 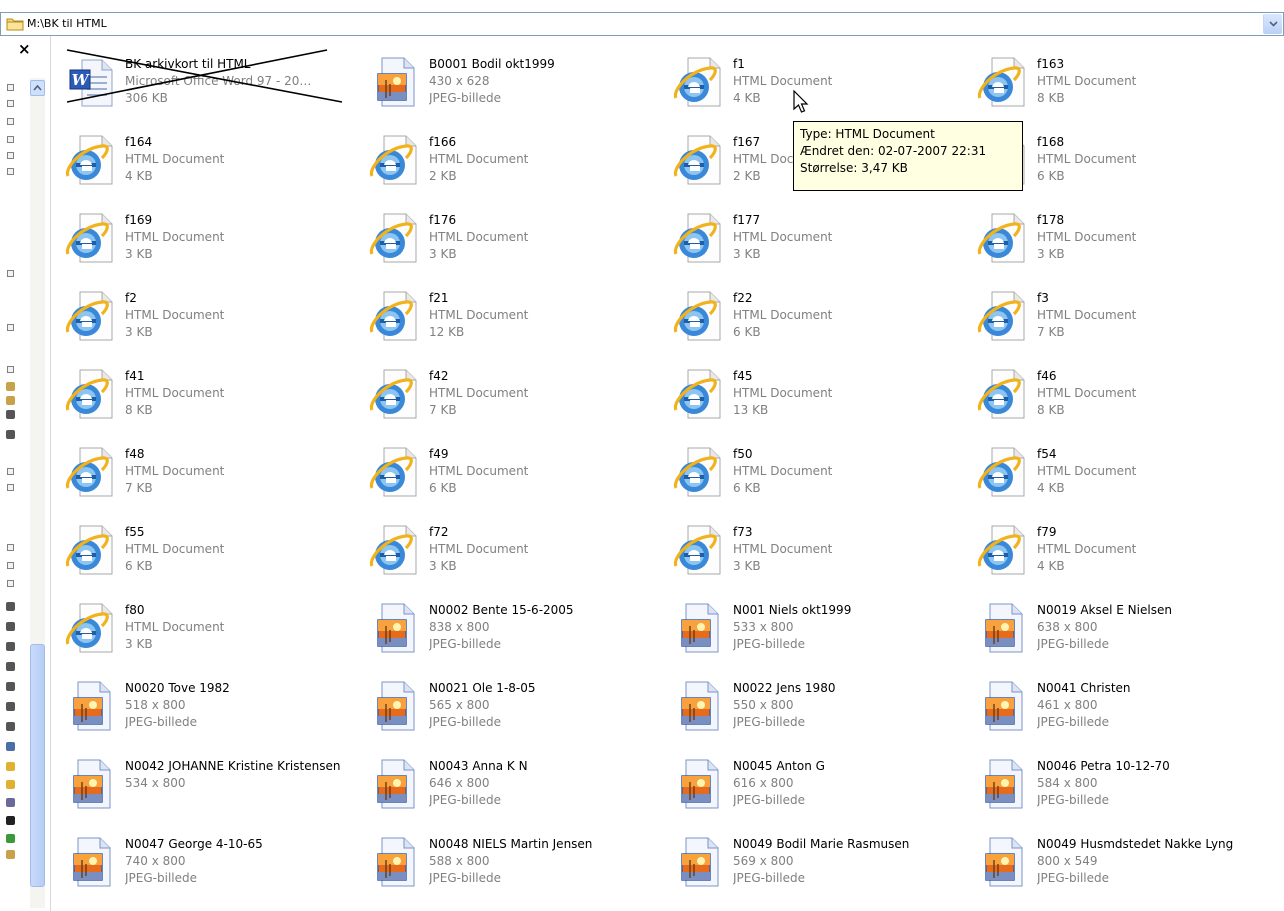 What do you see at coordinates (1103, 766) in the screenshot?
I see `file-name: N0046 Petra 10-12-70` at bounding box center [1103, 766].